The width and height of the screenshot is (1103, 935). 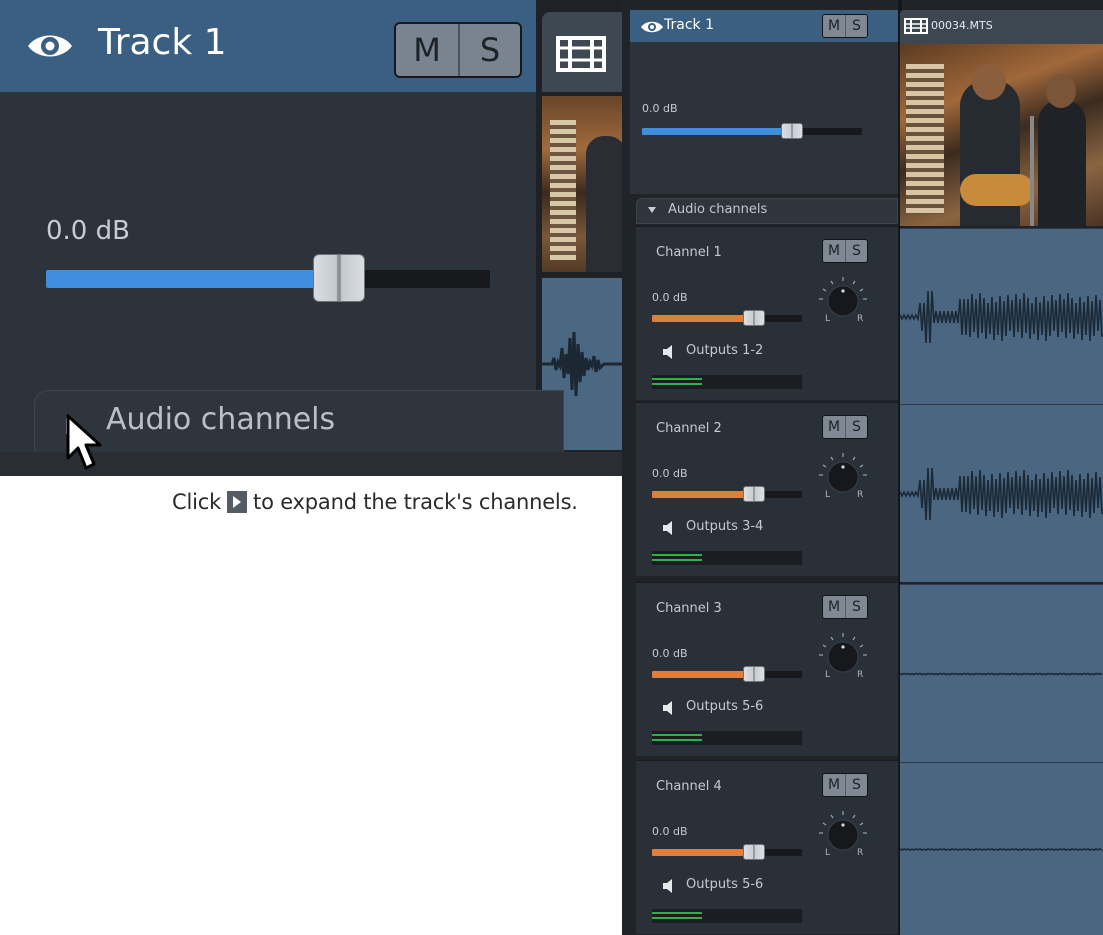 I want to click on channel-strip: Channel 2 M S 0.0 dB L R Outputs 3-4, so click(x=767, y=489).